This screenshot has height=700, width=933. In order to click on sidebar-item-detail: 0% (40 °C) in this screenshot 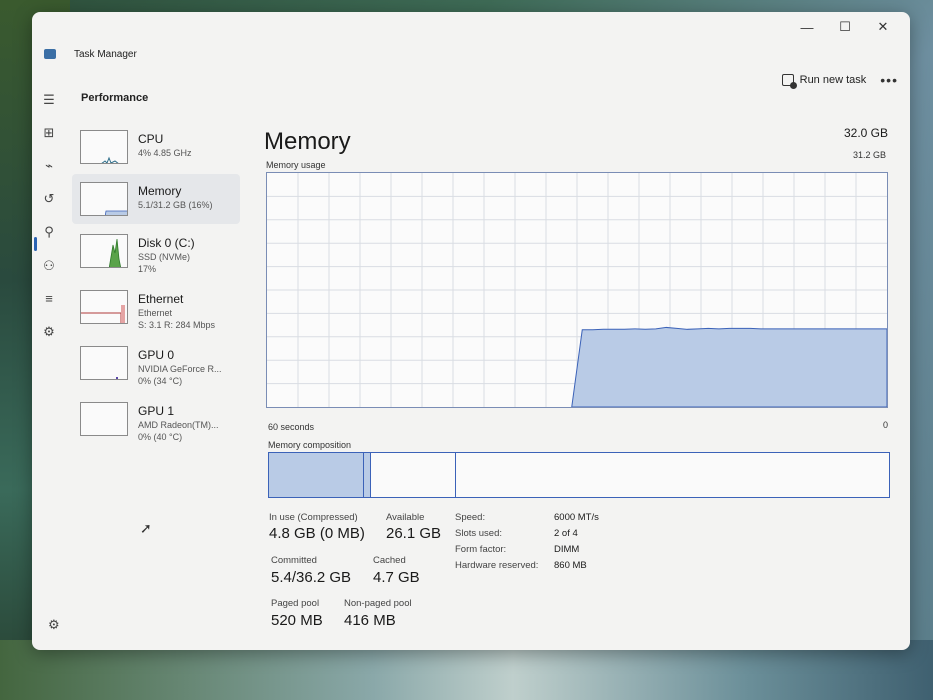, I will do `click(160, 437)`.